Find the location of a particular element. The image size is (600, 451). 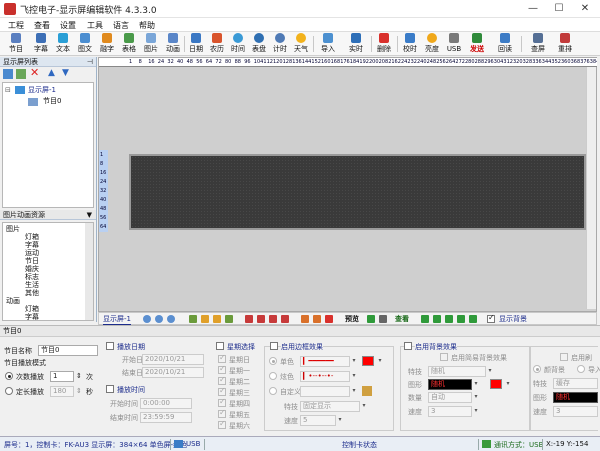

realtime-button: 实时 is located at coordinates (356, 44).